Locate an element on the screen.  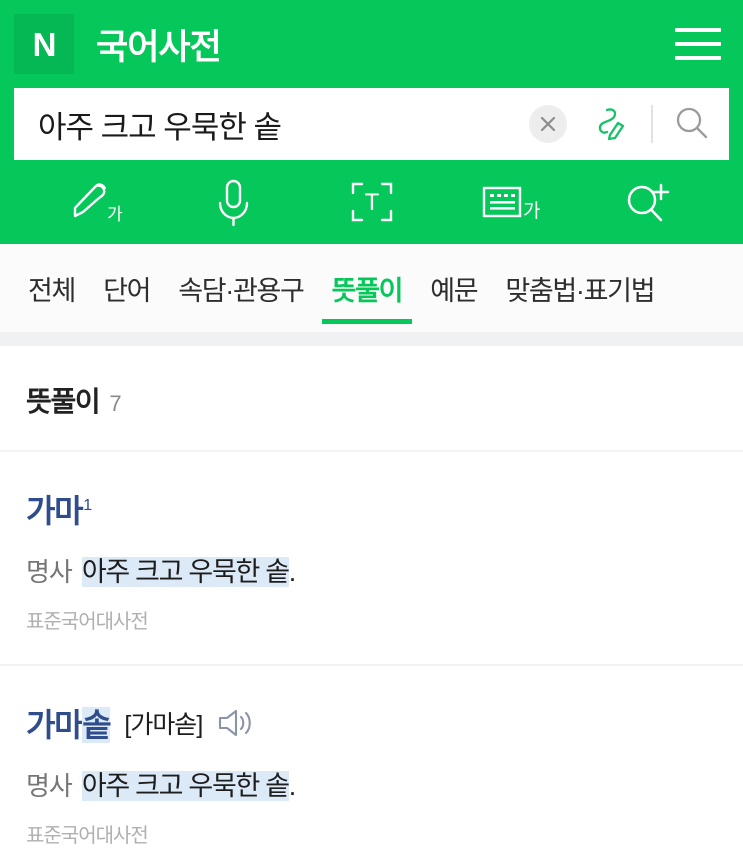
clear-icon is located at coordinates (548, 124).